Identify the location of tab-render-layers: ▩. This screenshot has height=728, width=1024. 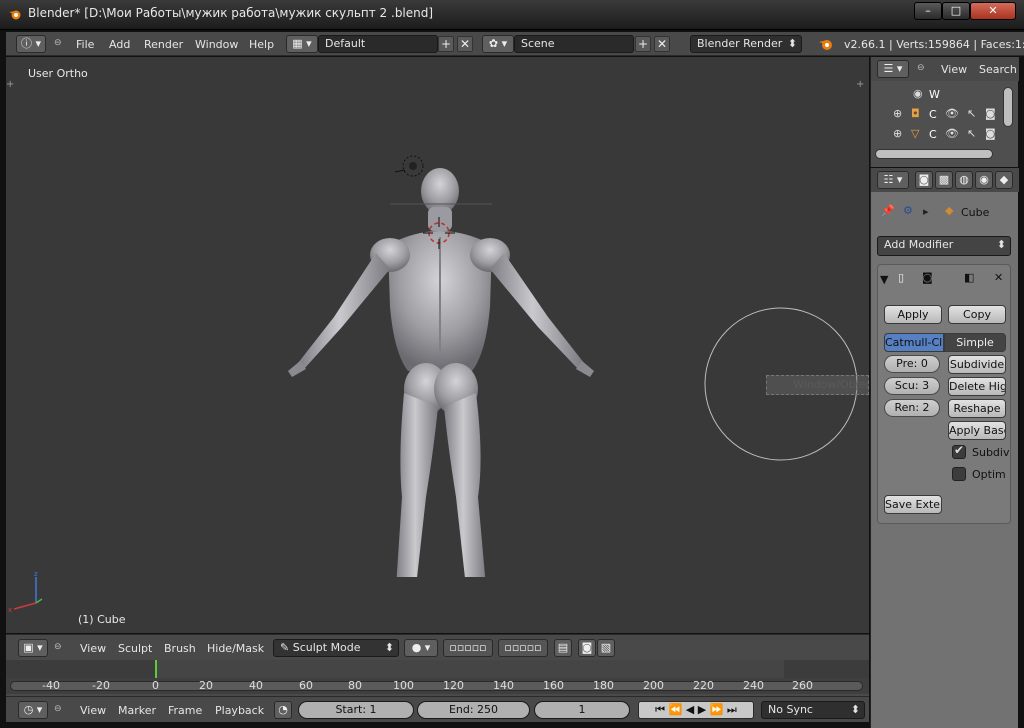
(944, 180).